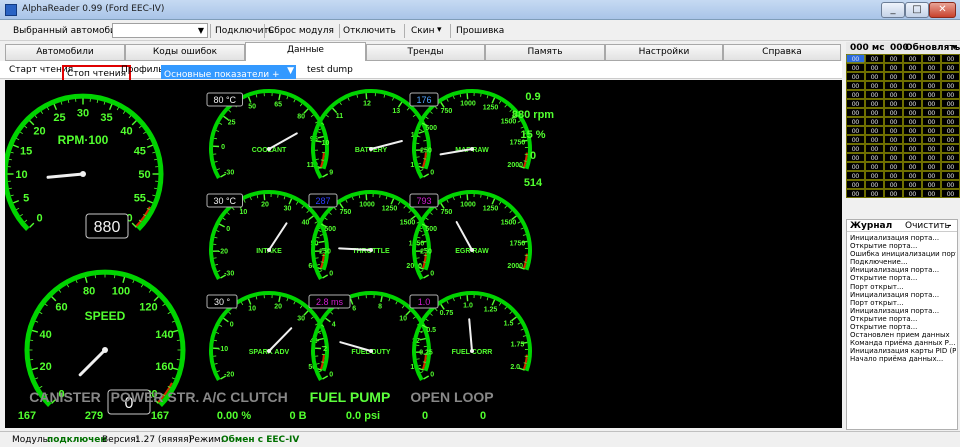  I want to click on car-select: ▼, so click(160, 30).